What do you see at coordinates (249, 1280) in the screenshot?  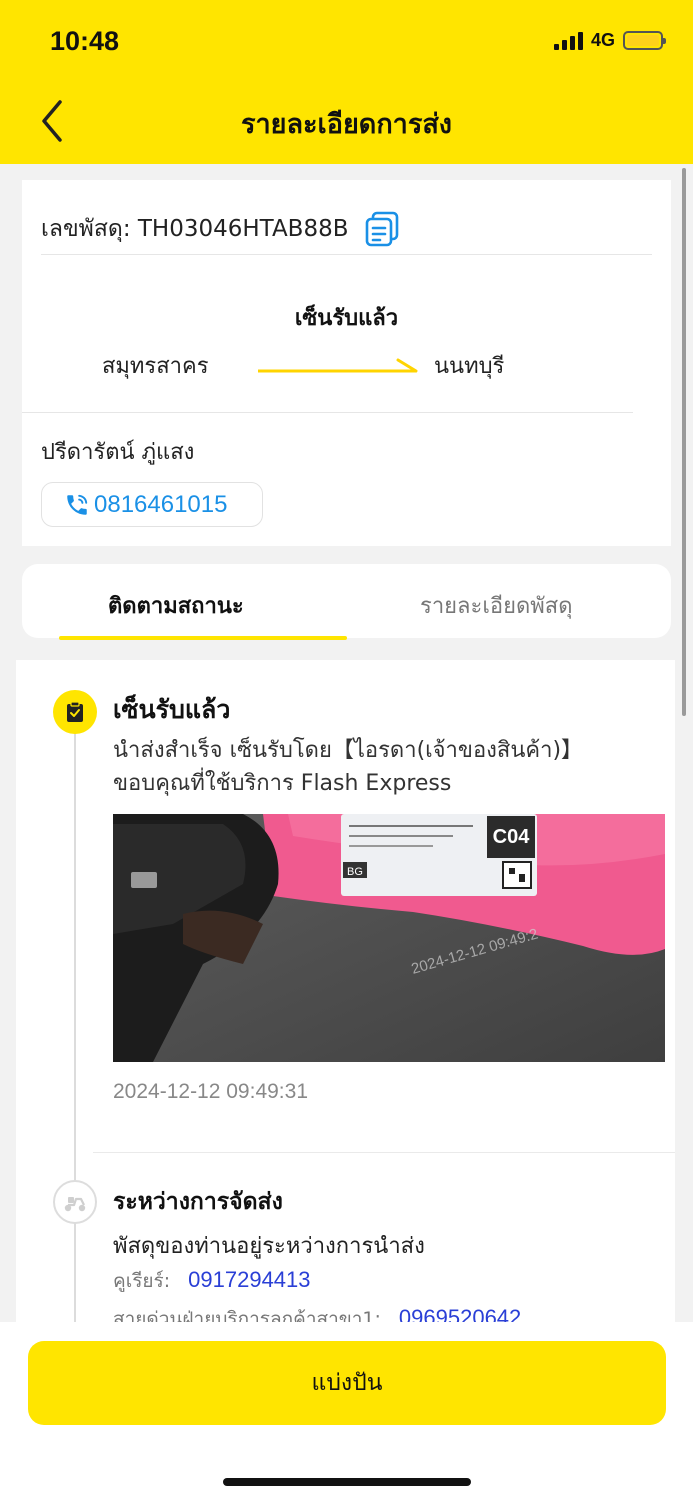 I see `courier-phone-link: 0917294413` at bounding box center [249, 1280].